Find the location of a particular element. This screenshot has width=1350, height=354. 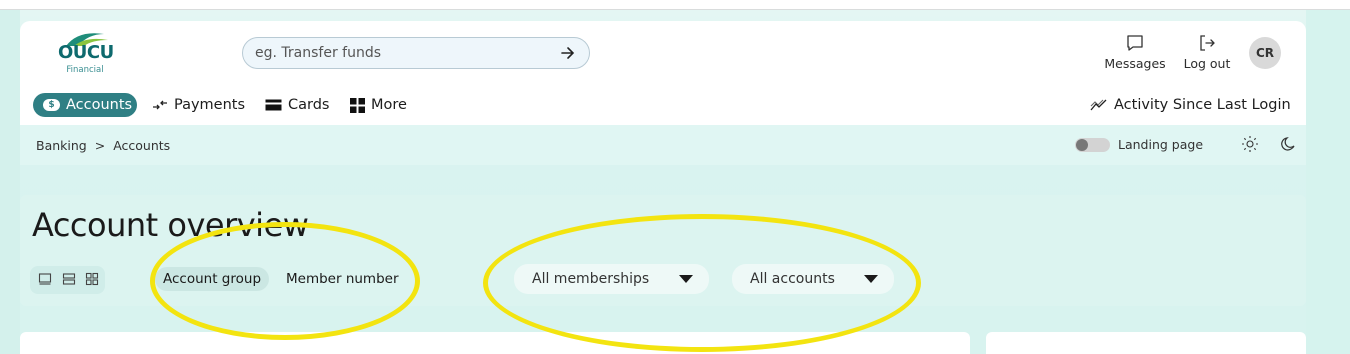

brand-logo: OUCU Financial is located at coordinates (86, 52).